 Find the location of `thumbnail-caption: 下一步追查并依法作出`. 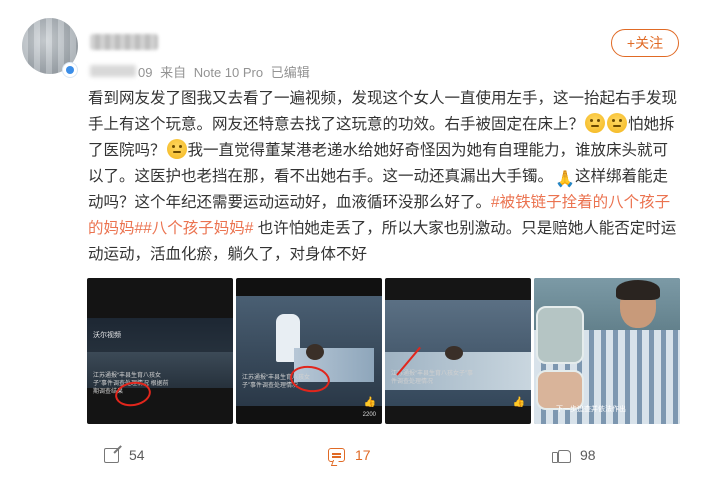

thumbnail-caption: 下一步追查并依法作出 is located at coordinates (591, 409).